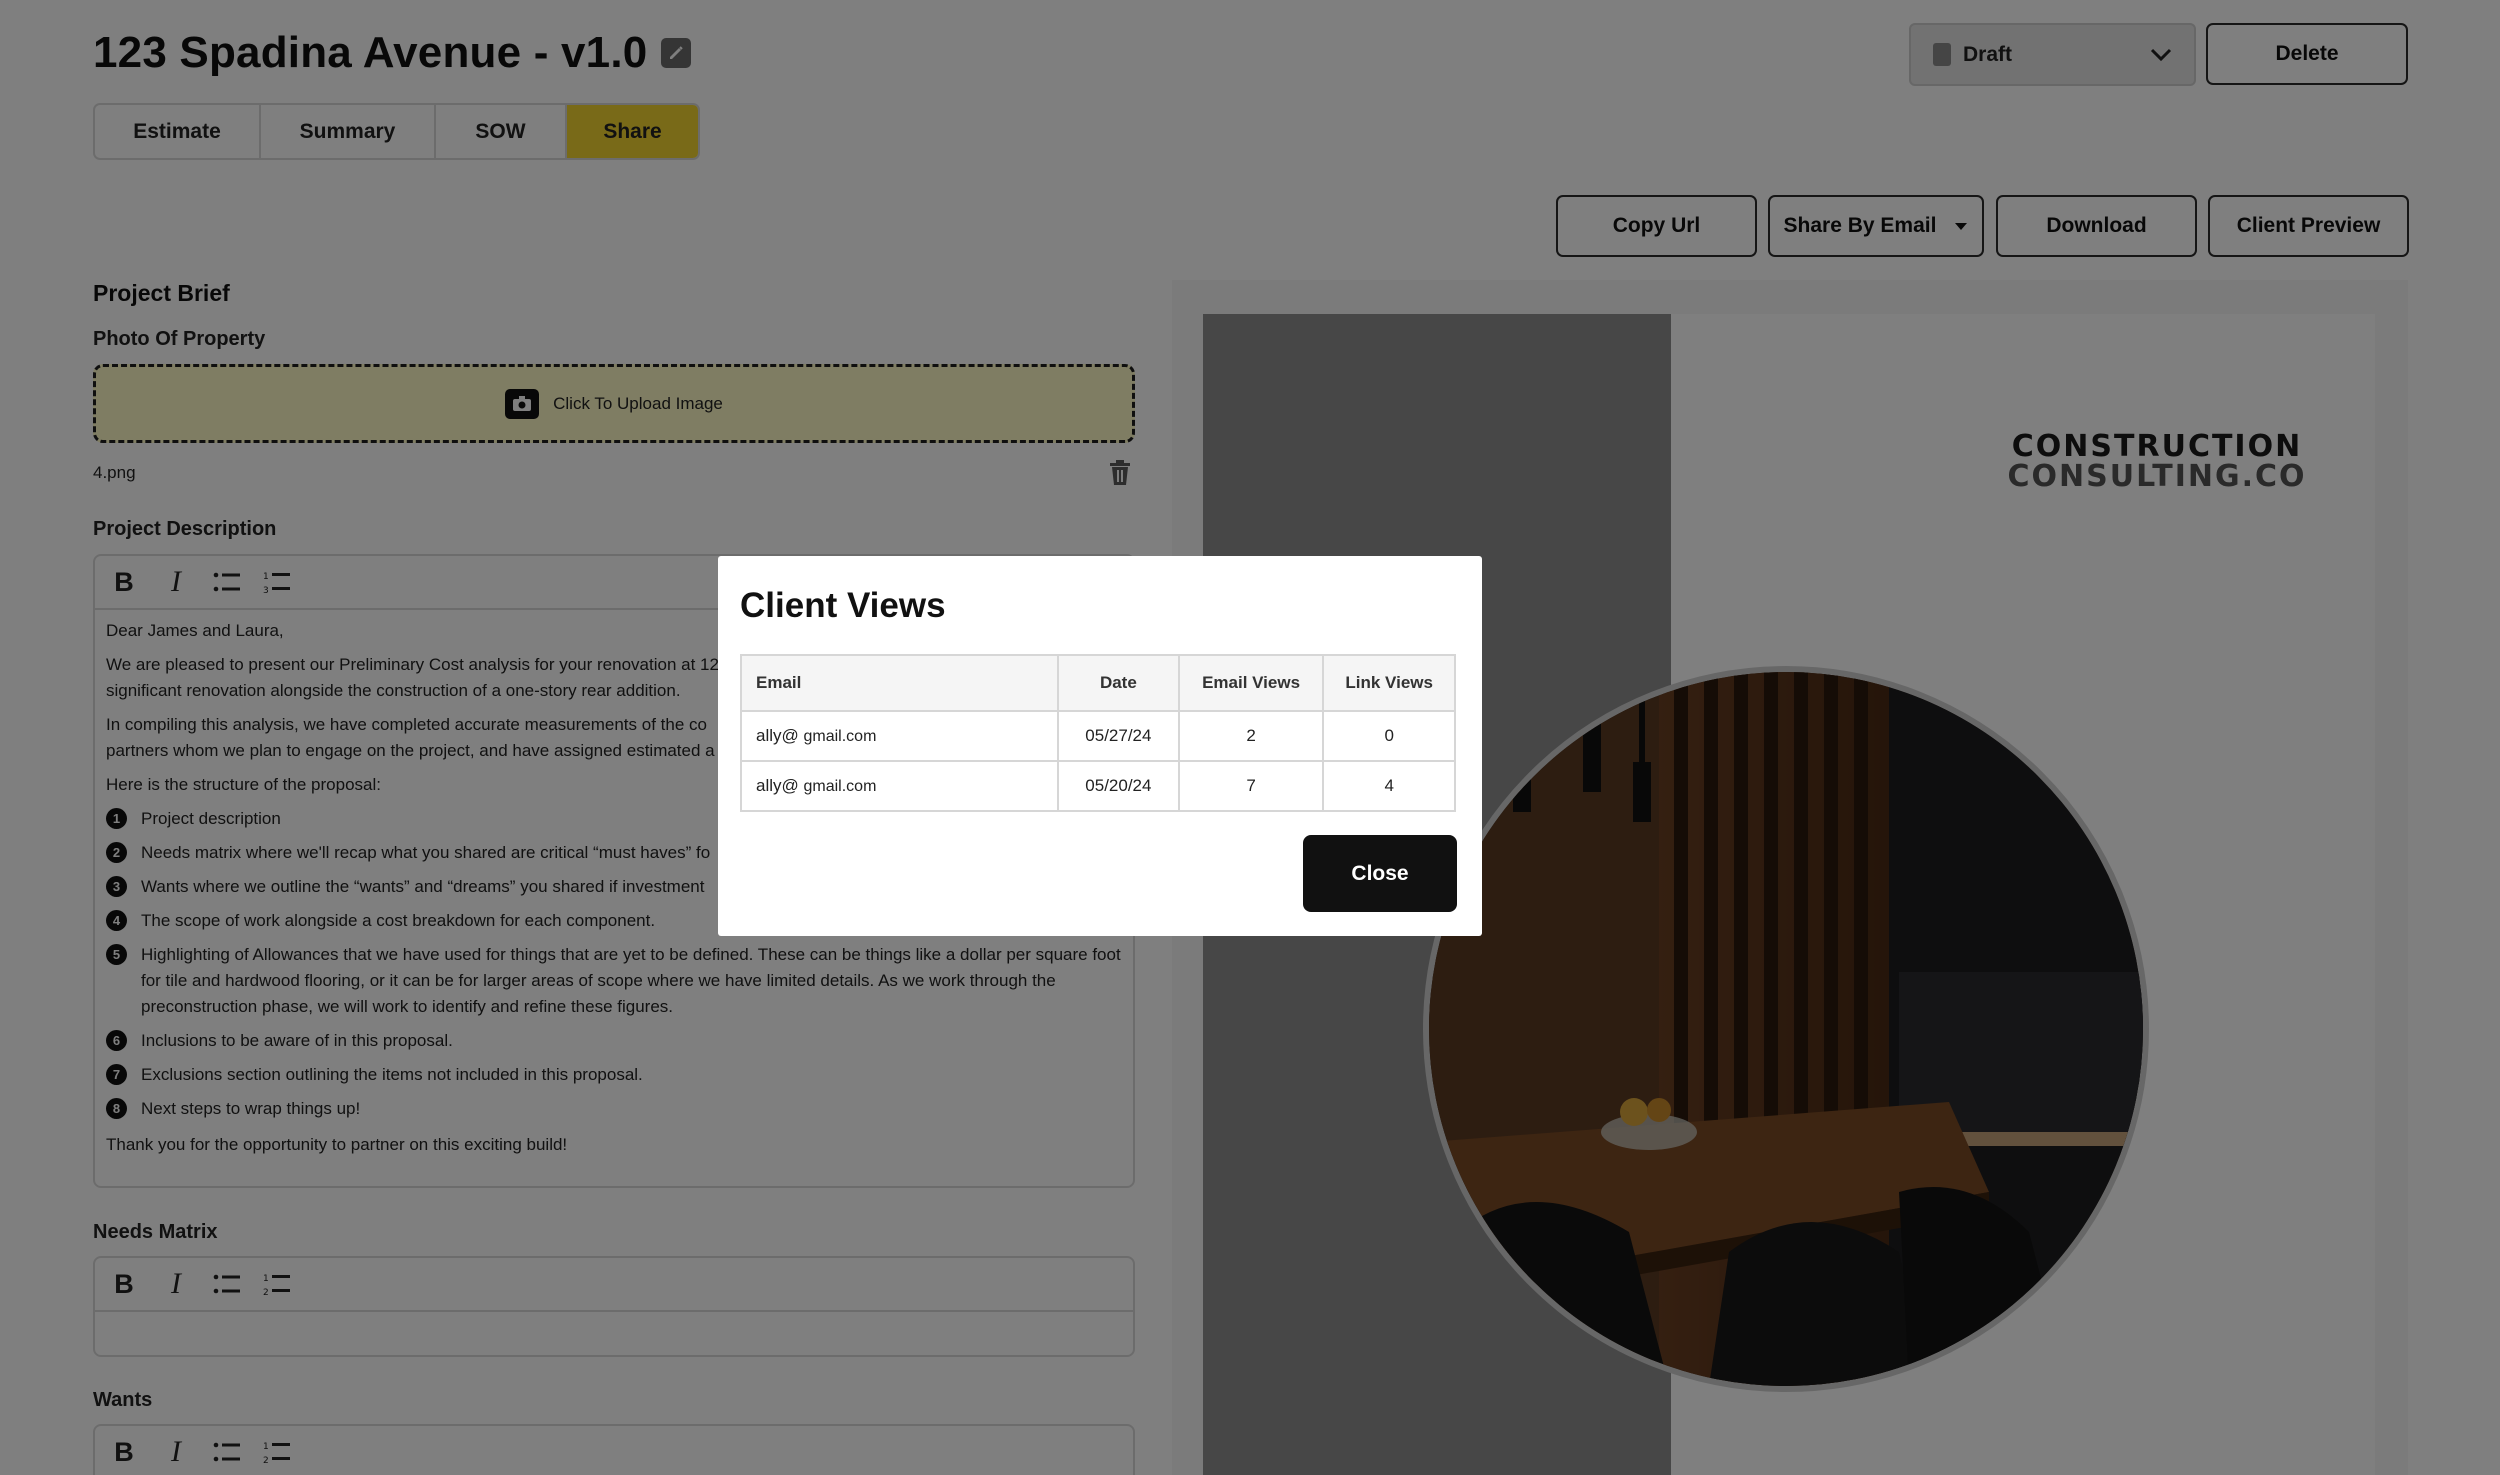 The image size is (2500, 1475). Describe the element at coordinates (1118, 683) in the screenshot. I see `column-header-date: Date` at that location.